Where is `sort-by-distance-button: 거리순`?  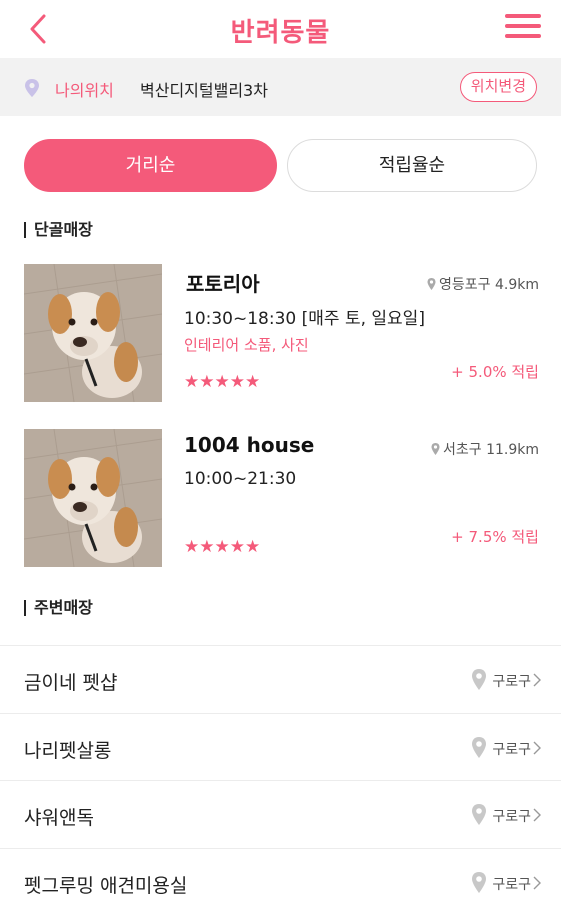
sort-by-distance-button: 거리순 is located at coordinates (150, 165).